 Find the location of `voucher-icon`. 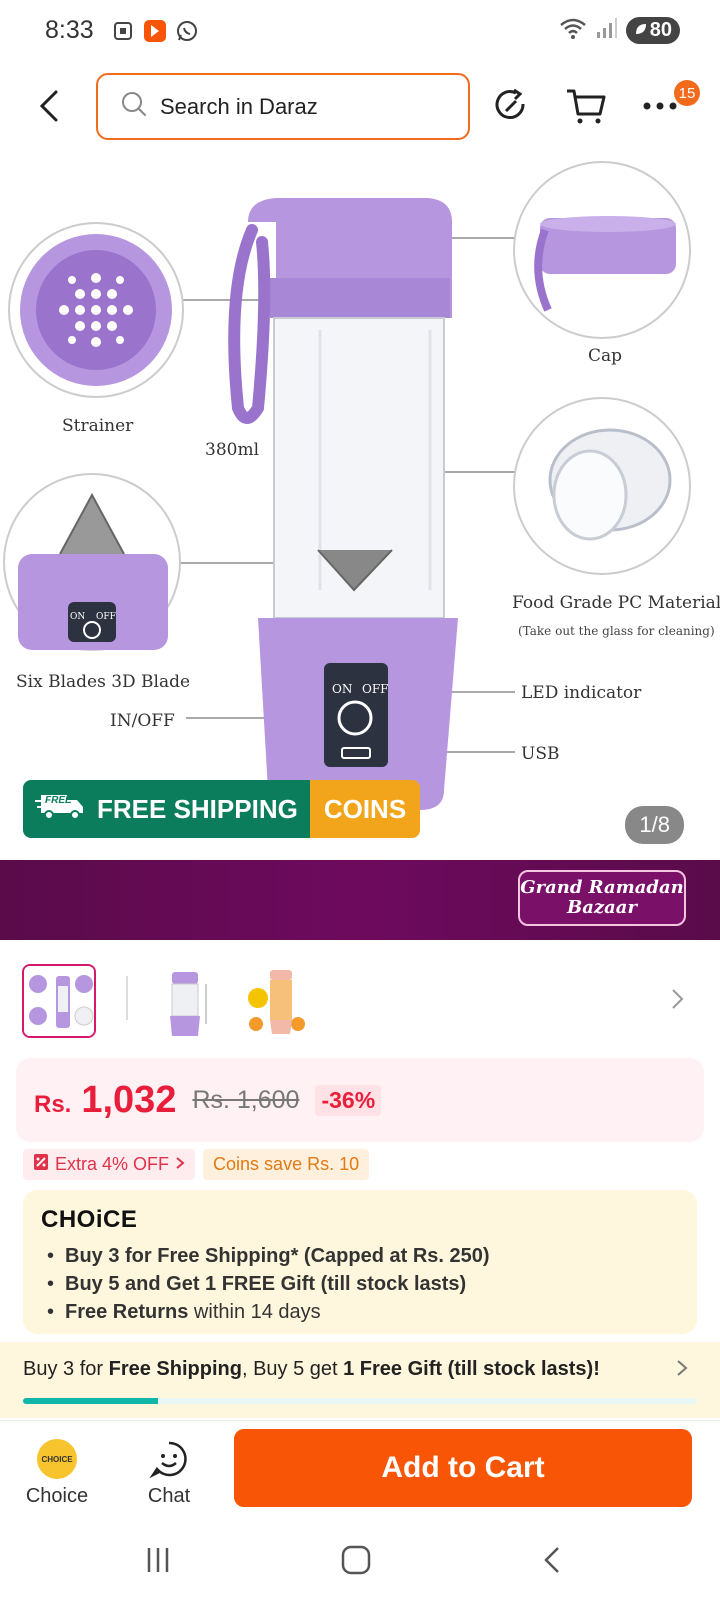

voucher-icon is located at coordinates (41, 1164).